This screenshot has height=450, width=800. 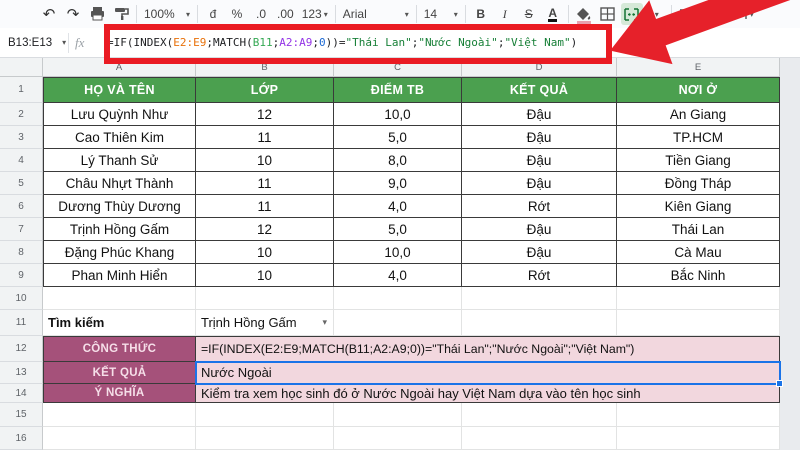 I want to click on cell-E9: Bắc Ninh, so click(x=698, y=275).